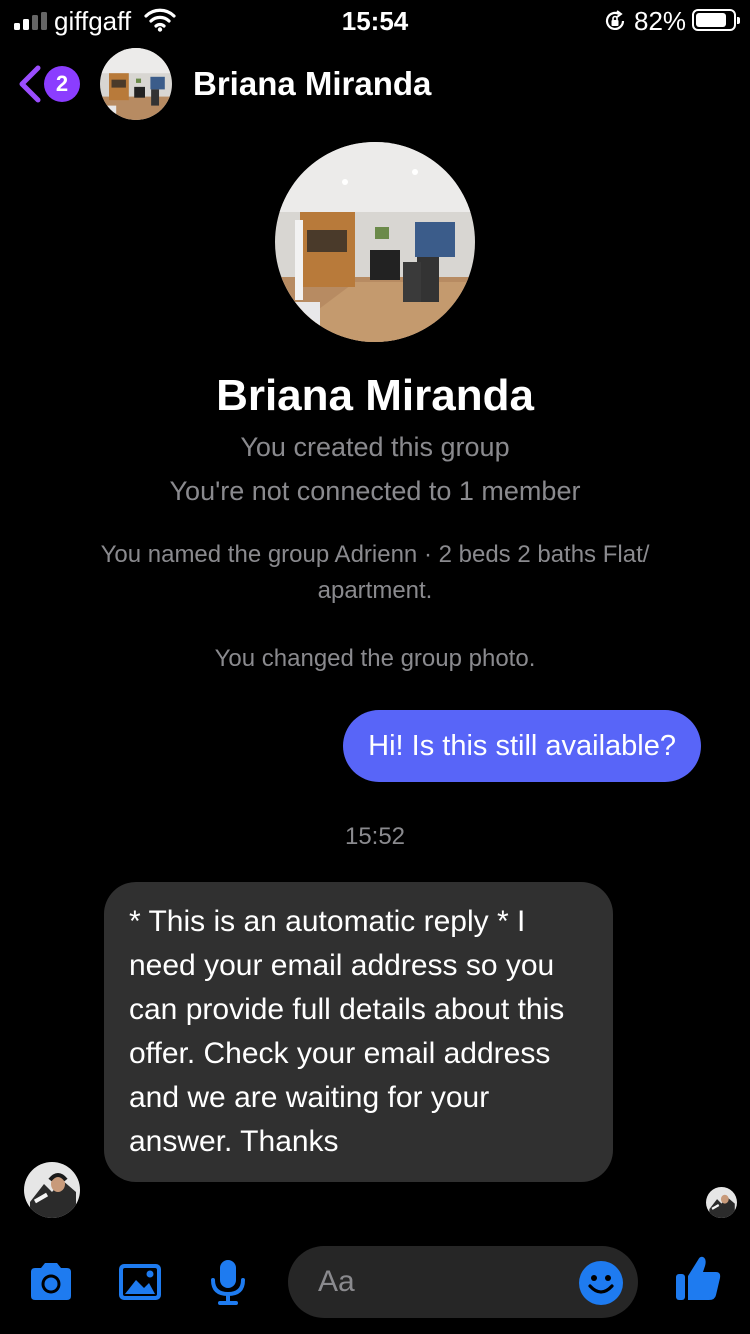 This screenshot has height=1334, width=750. What do you see at coordinates (375, 395) in the screenshot?
I see `profile-name: Briana Miranda` at bounding box center [375, 395].